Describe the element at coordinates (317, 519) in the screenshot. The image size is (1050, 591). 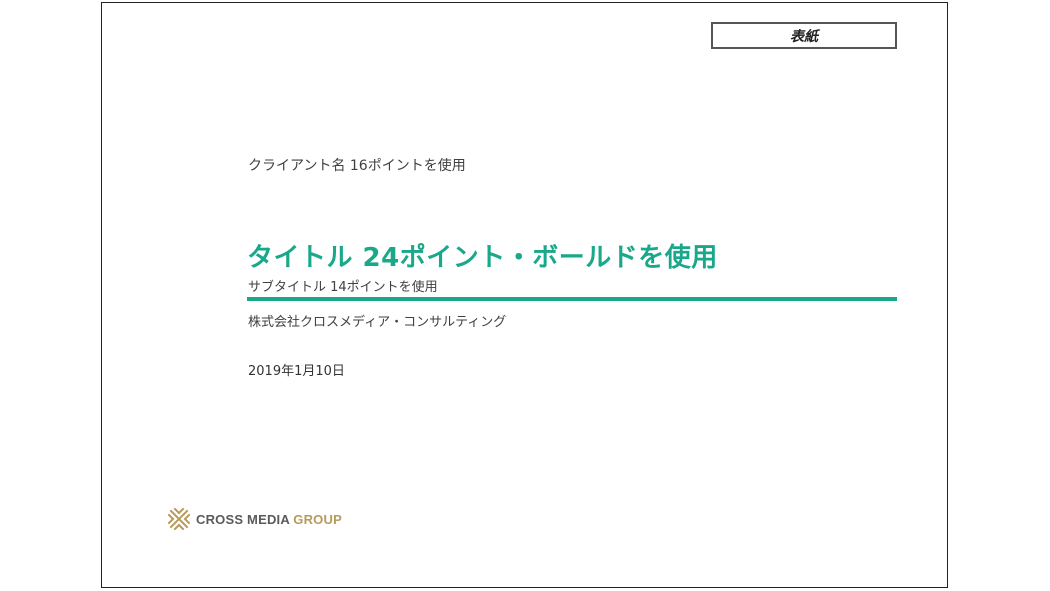
I see `logo-text-group: GROUP` at that location.